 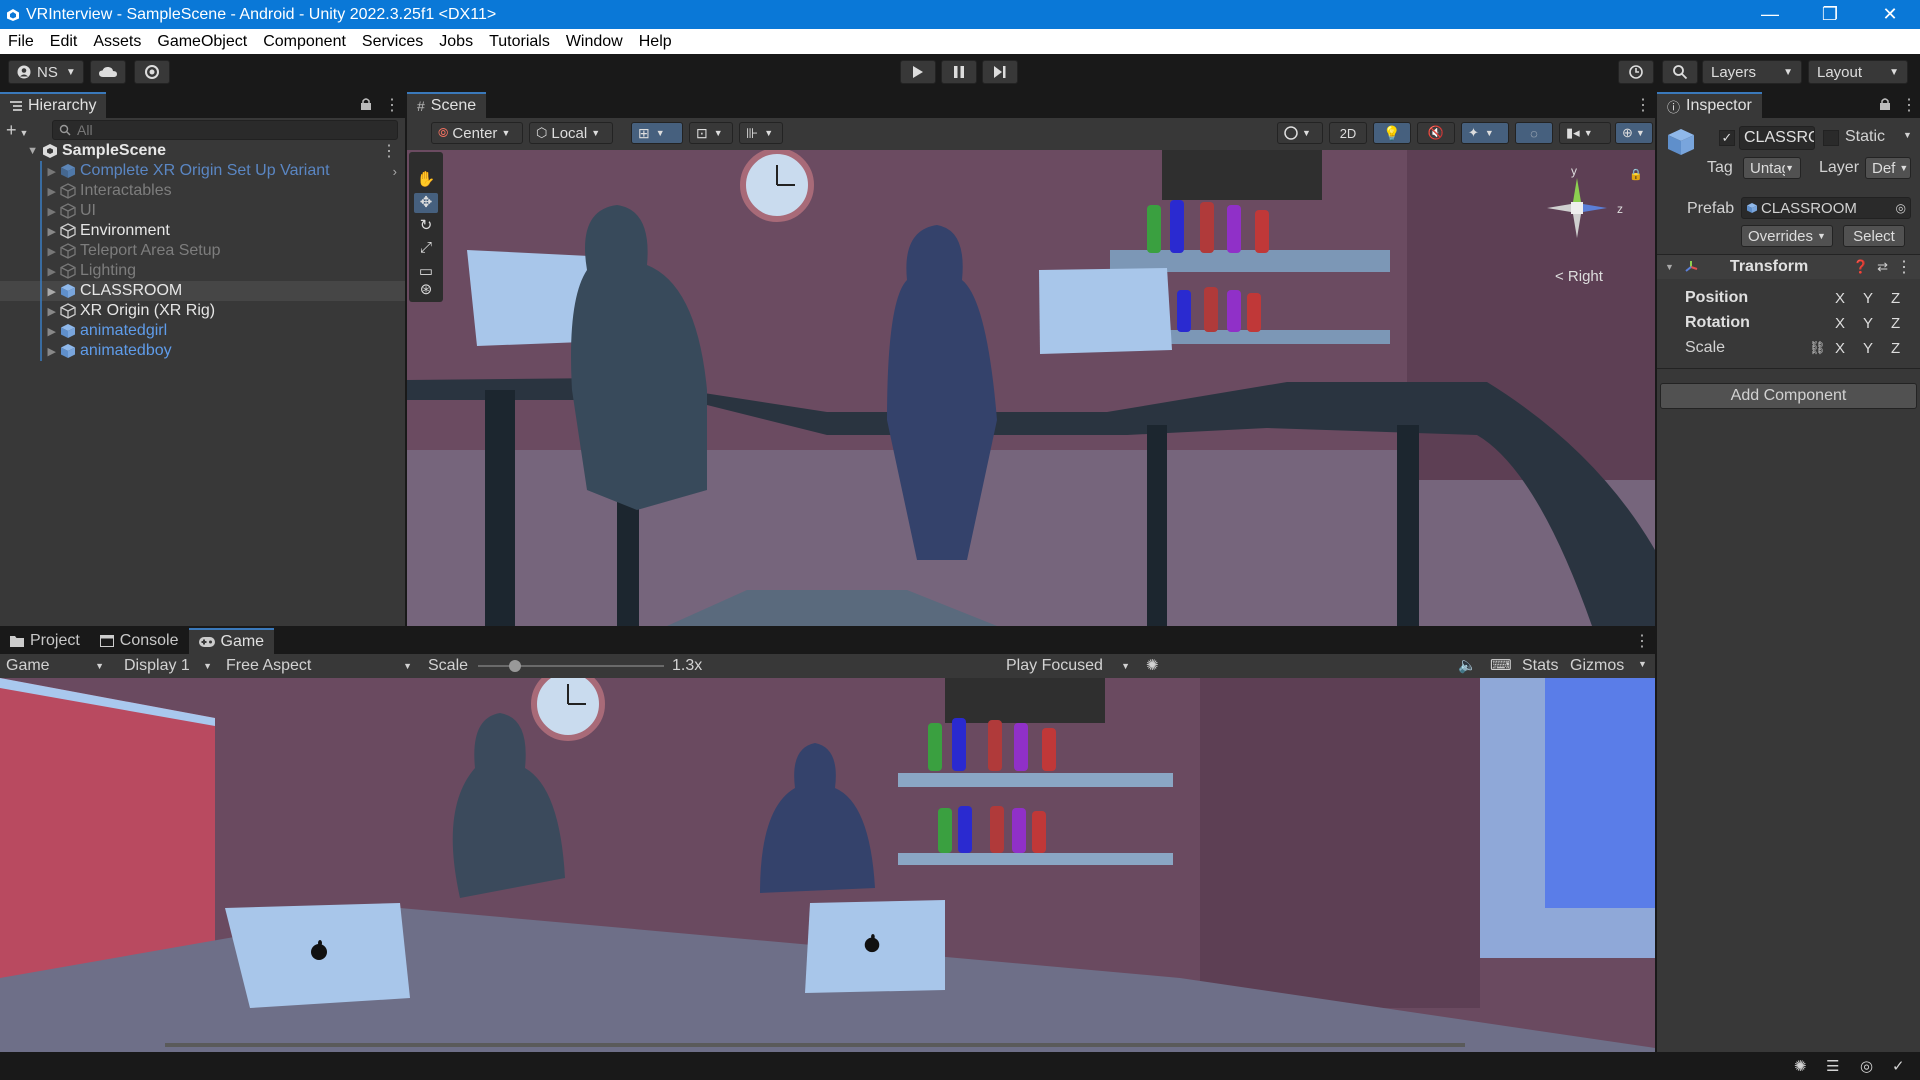 I want to click on play-focused-dropdown: Play Focused ▼, so click(x=1068, y=666).